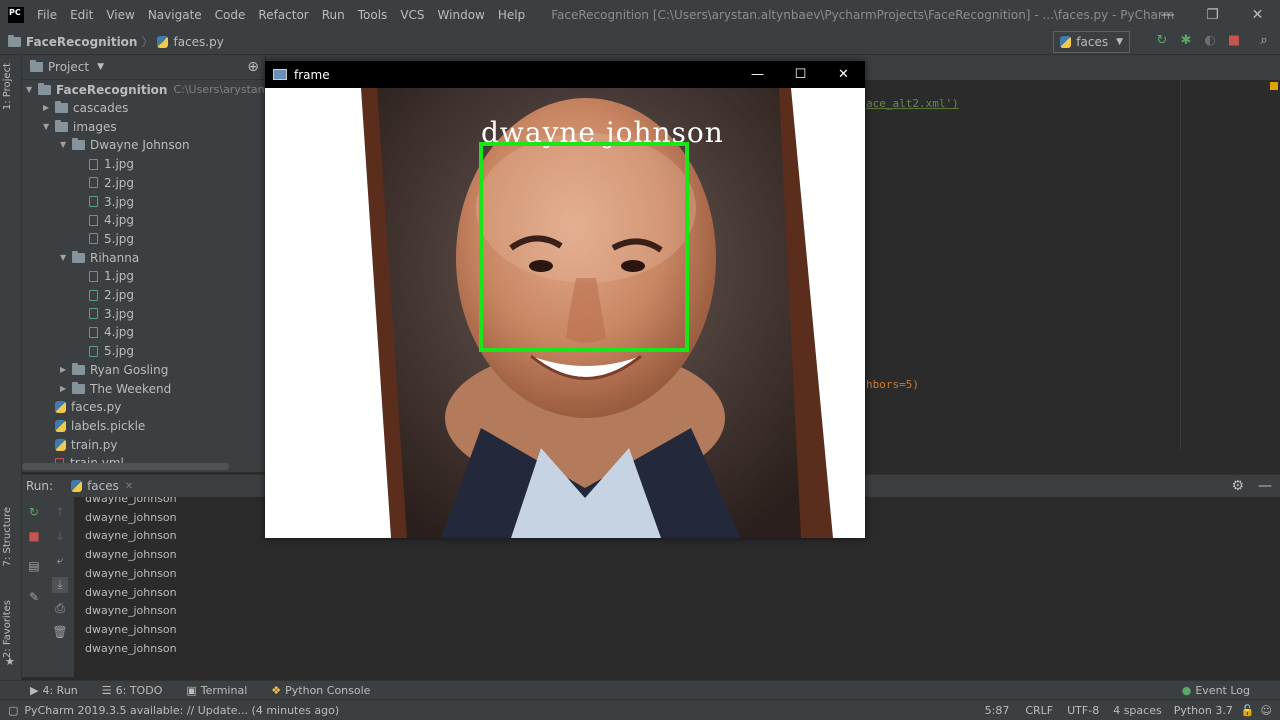 This screenshot has height=720, width=1280. What do you see at coordinates (60, 609) in the screenshot?
I see `print-icon: ⎙` at bounding box center [60, 609].